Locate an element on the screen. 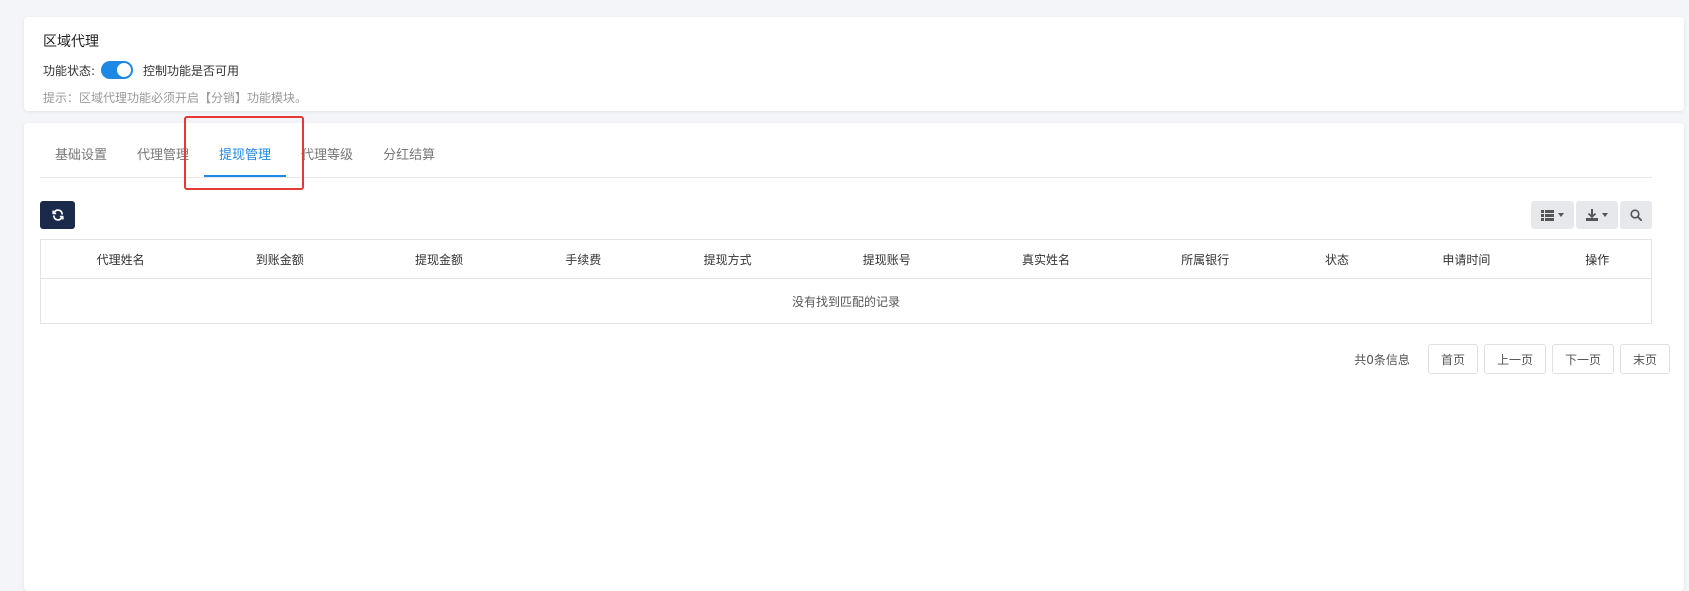 The height and width of the screenshot is (591, 1689). download-icon is located at coordinates (1592, 215).